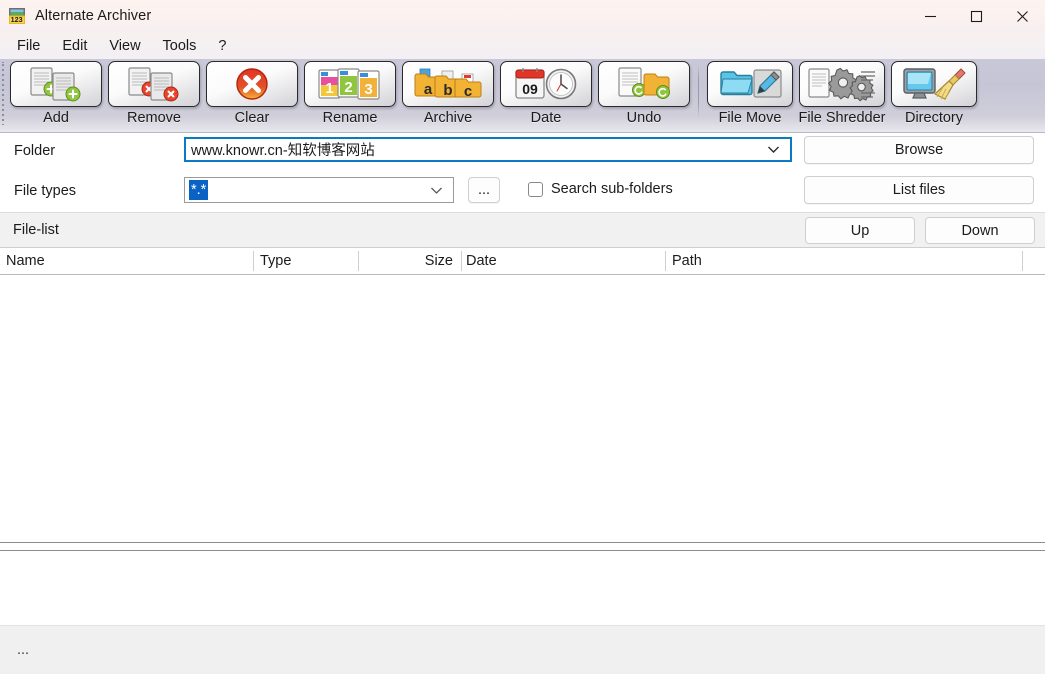  What do you see at coordinates (222, 46) in the screenshot?
I see `menu-help: ?` at bounding box center [222, 46].